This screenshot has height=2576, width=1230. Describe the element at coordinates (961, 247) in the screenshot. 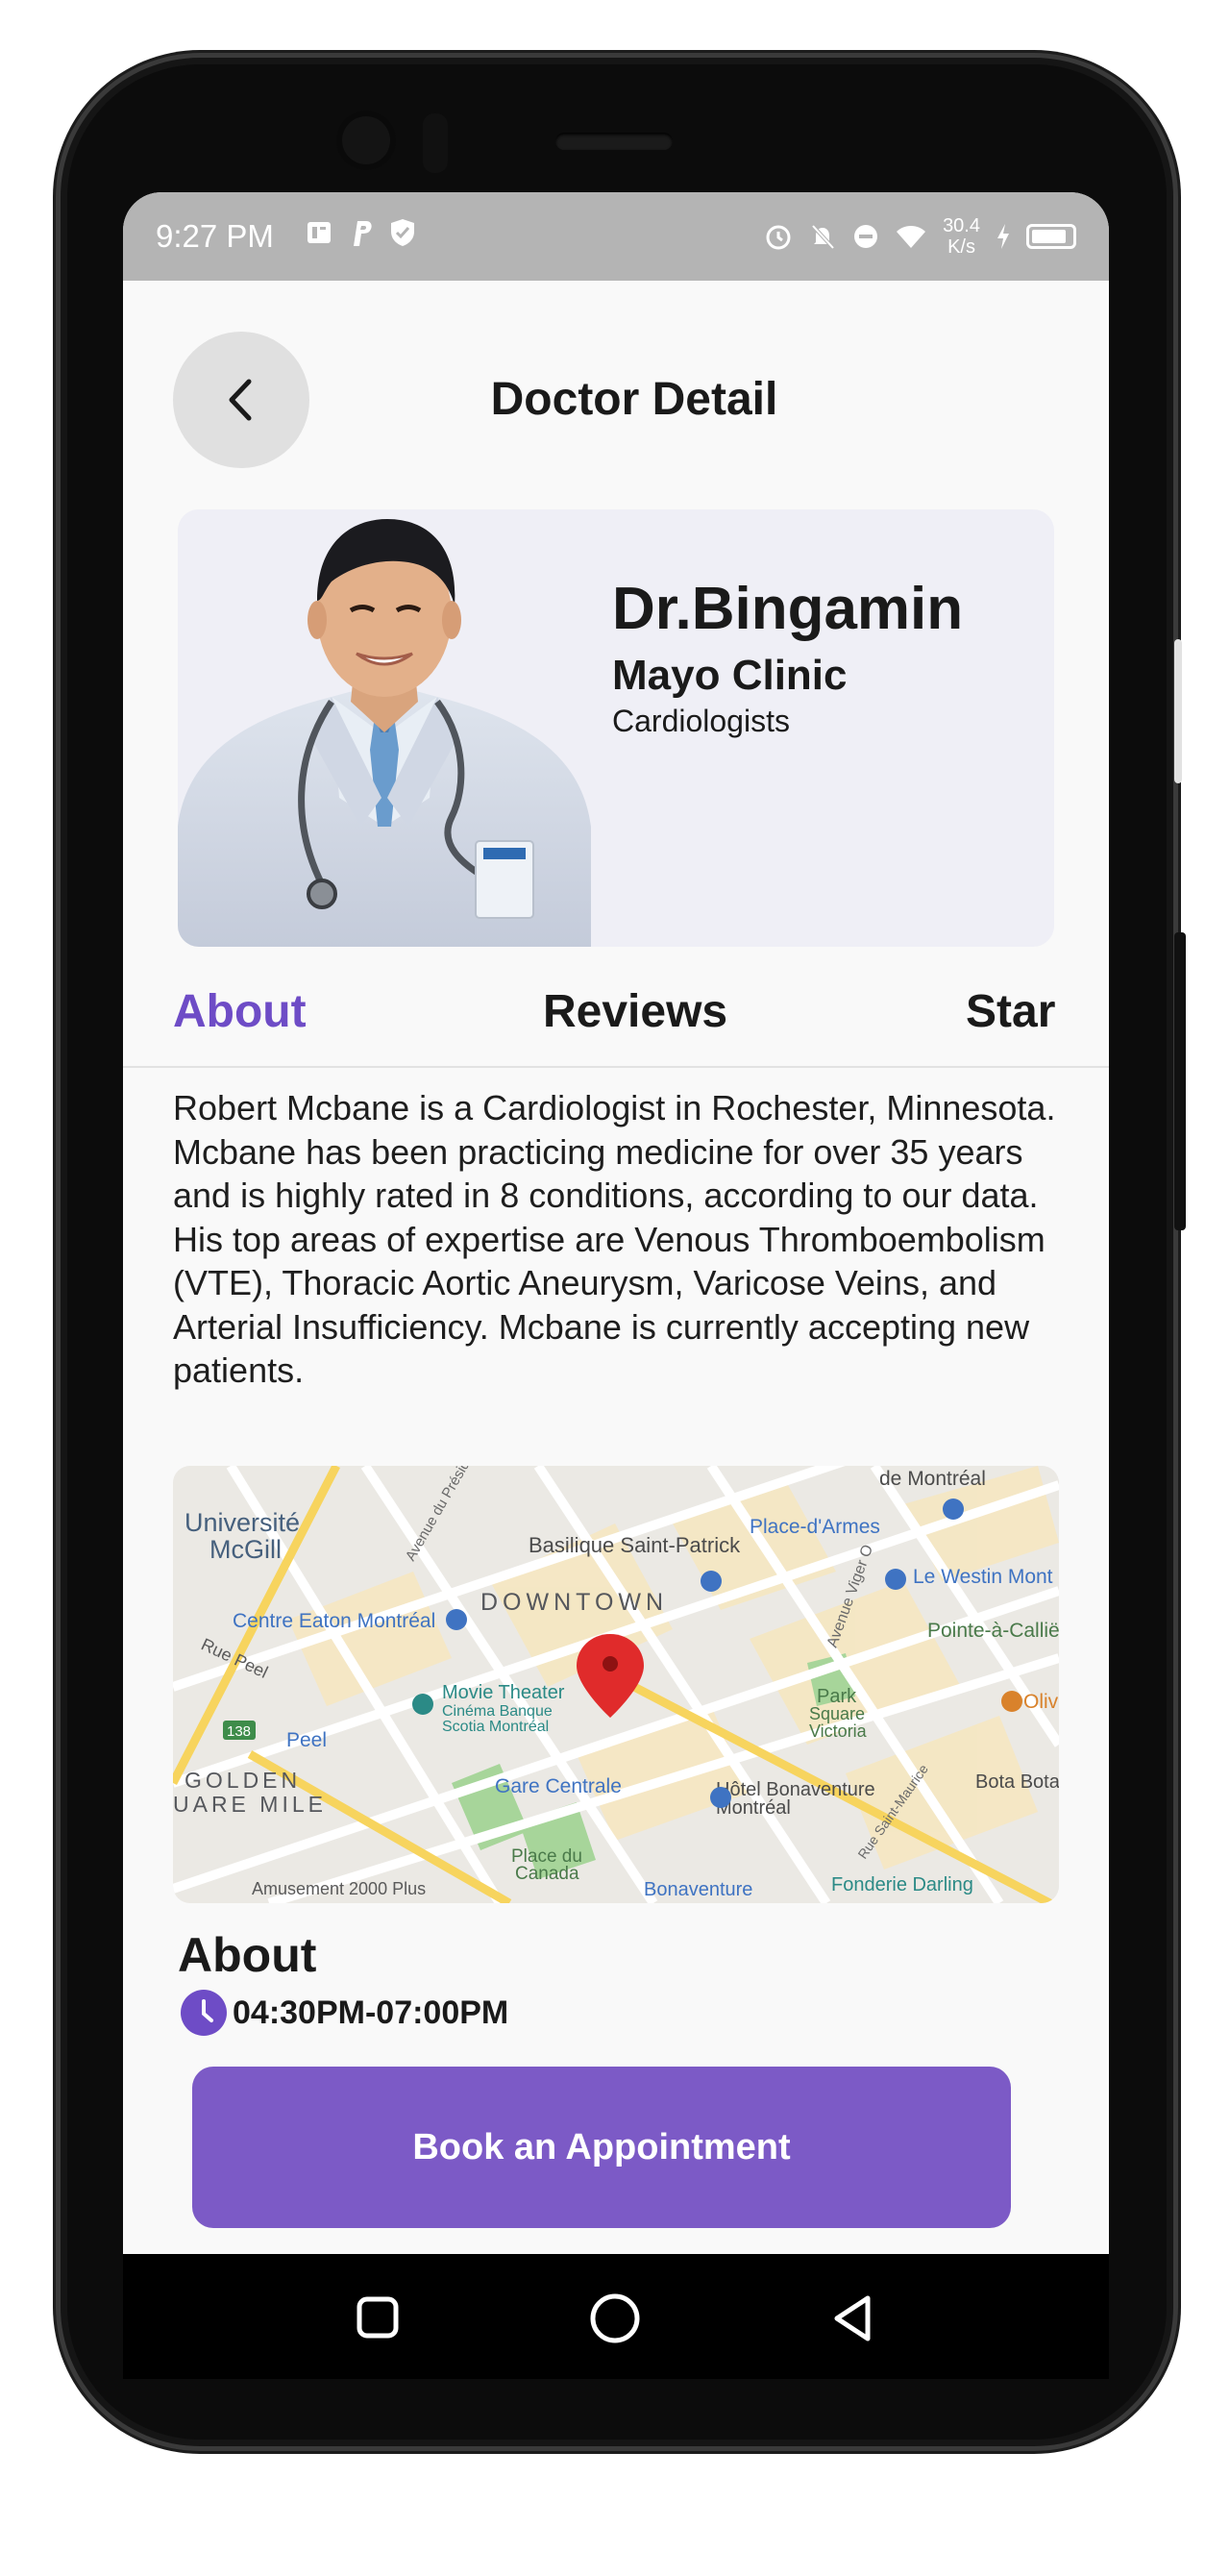

I see `network-speed-unit: K/s` at that location.